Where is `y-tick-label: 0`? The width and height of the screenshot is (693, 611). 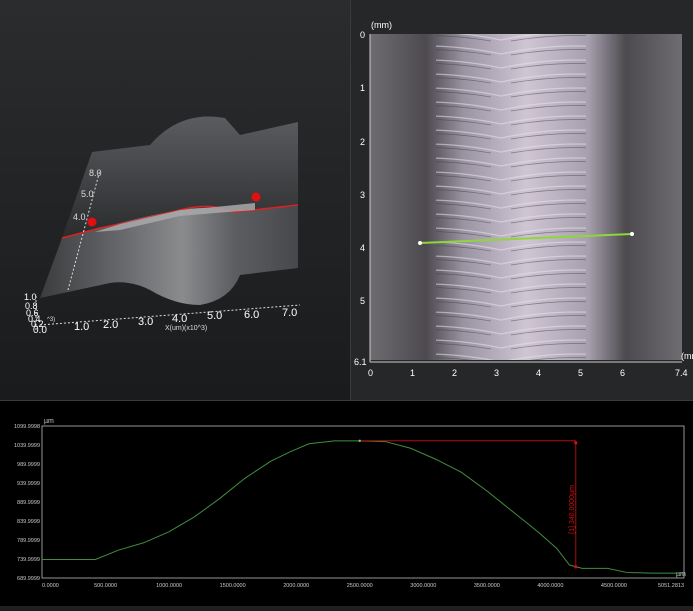 y-tick-label: 0 is located at coordinates (362, 35).